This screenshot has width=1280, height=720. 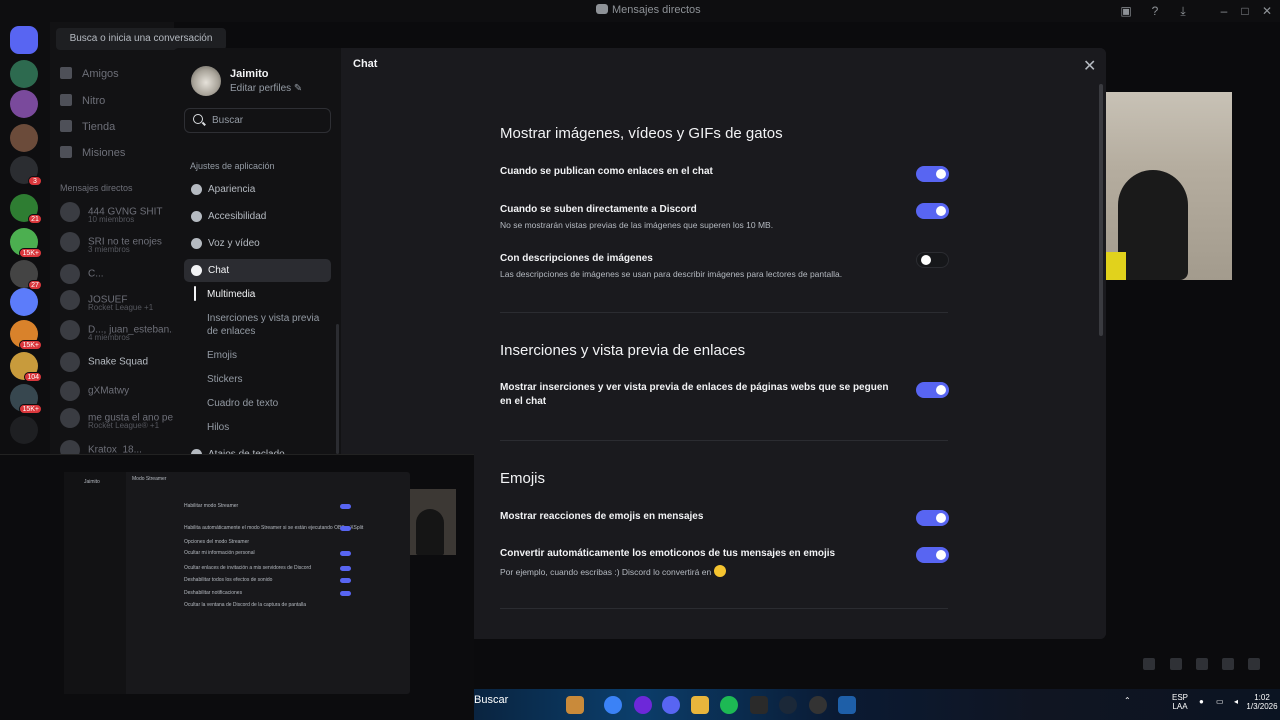 What do you see at coordinates (269, 379) in the screenshot?
I see `subnav-stickers: Stickers` at bounding box center [269, 379].